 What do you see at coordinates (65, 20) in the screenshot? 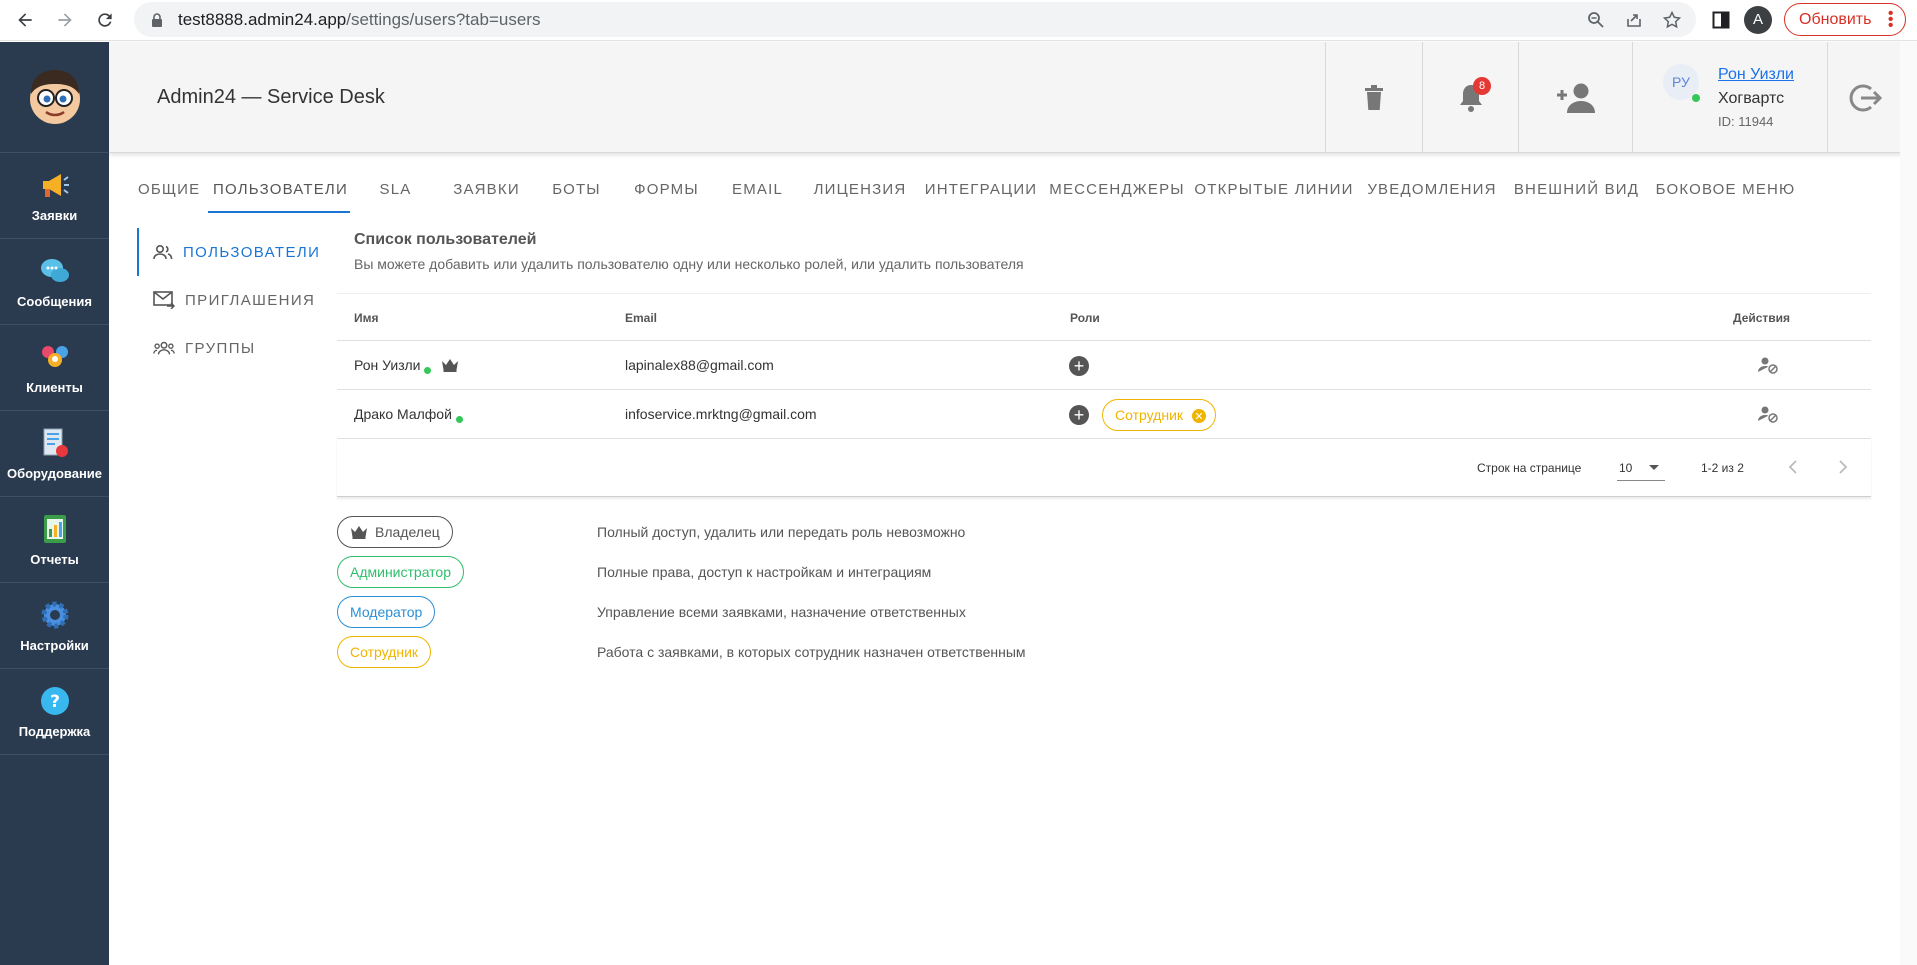
I see `forward-icon` at bounding box center [65, 20].